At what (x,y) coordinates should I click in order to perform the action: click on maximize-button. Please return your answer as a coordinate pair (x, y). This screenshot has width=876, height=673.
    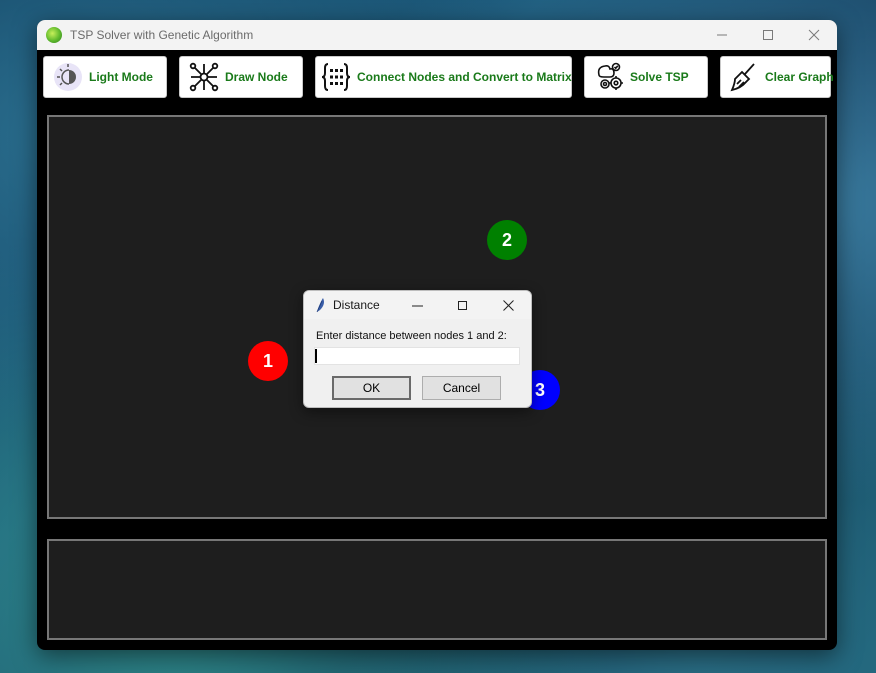
    Looking at the image, I should click on (768, 35).